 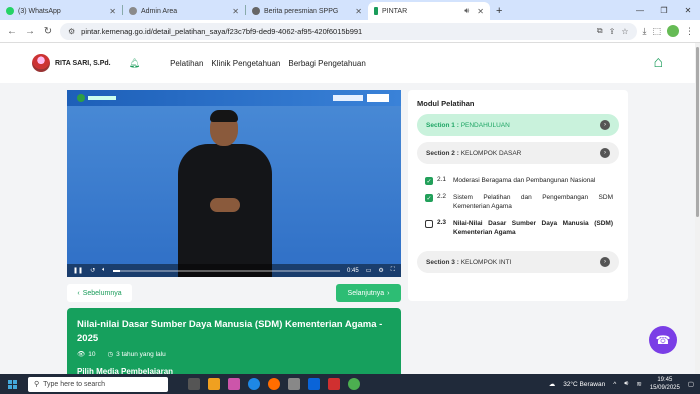 What do you see at coordinates (645, 31) in the screenshot?
I see `download-icon: ⤓` at bounding box center [645, 31].